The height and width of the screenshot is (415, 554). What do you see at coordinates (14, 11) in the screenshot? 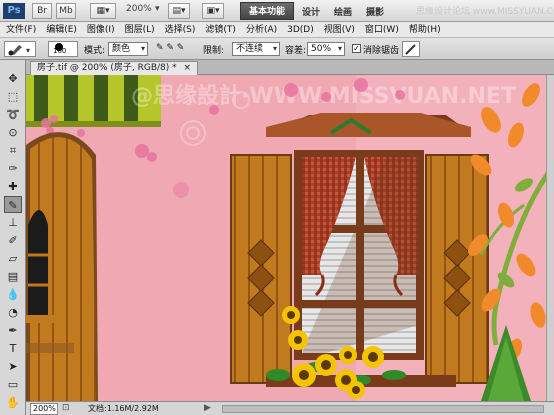
I see `photoshop-logo: Ps` at bounding box center [14, 11].